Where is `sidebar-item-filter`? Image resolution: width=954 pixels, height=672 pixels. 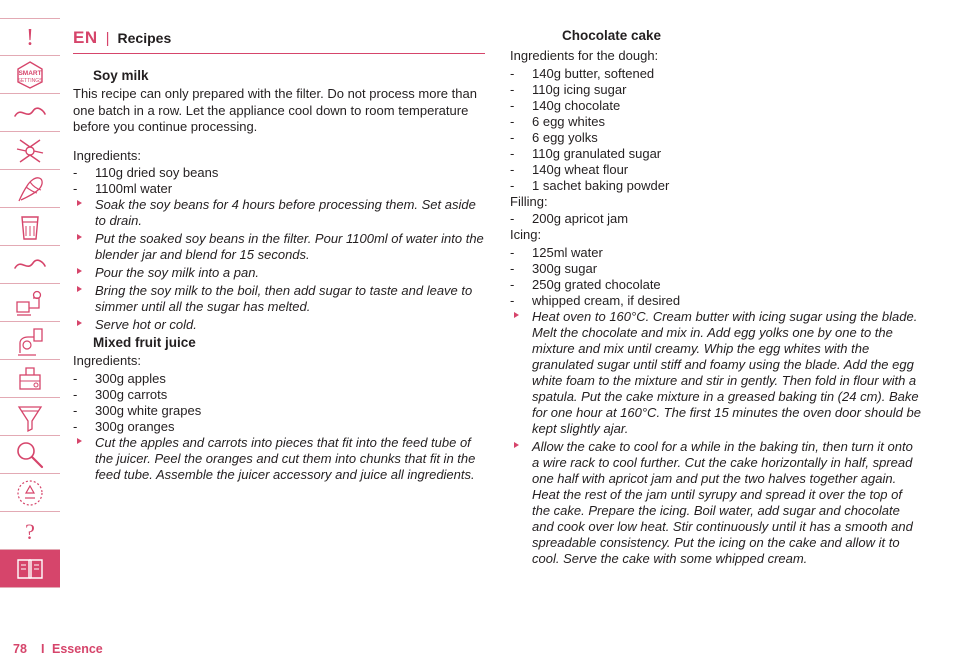 sidebar-item-filter is located at coordinates (30, 227).